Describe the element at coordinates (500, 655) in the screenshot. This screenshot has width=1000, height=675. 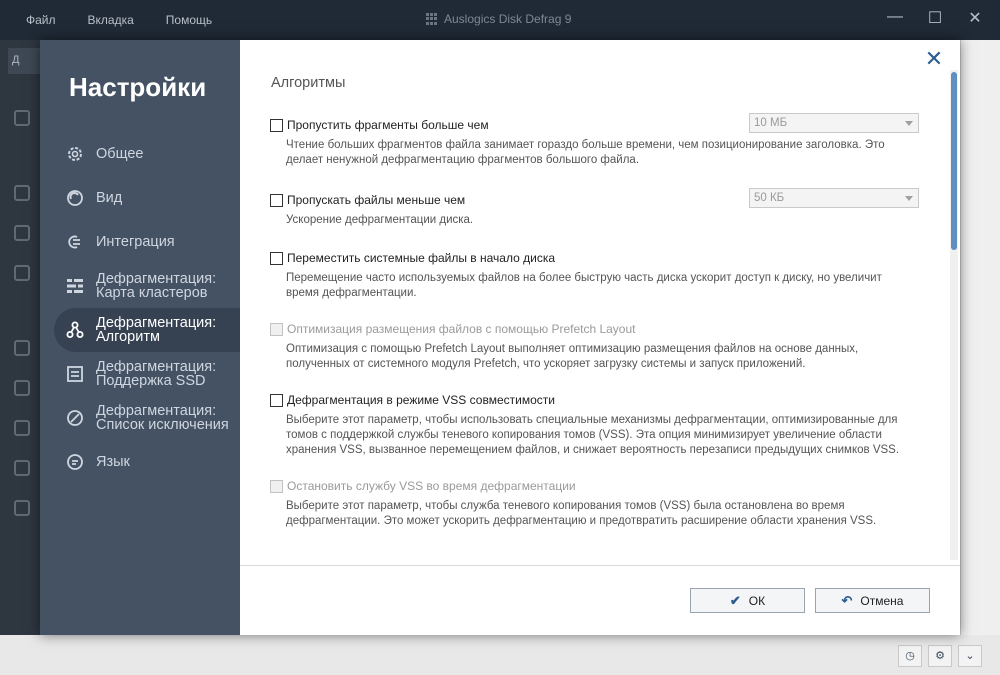
I see `app-statusbar: ◷ ⚙ ⌄` at that location.